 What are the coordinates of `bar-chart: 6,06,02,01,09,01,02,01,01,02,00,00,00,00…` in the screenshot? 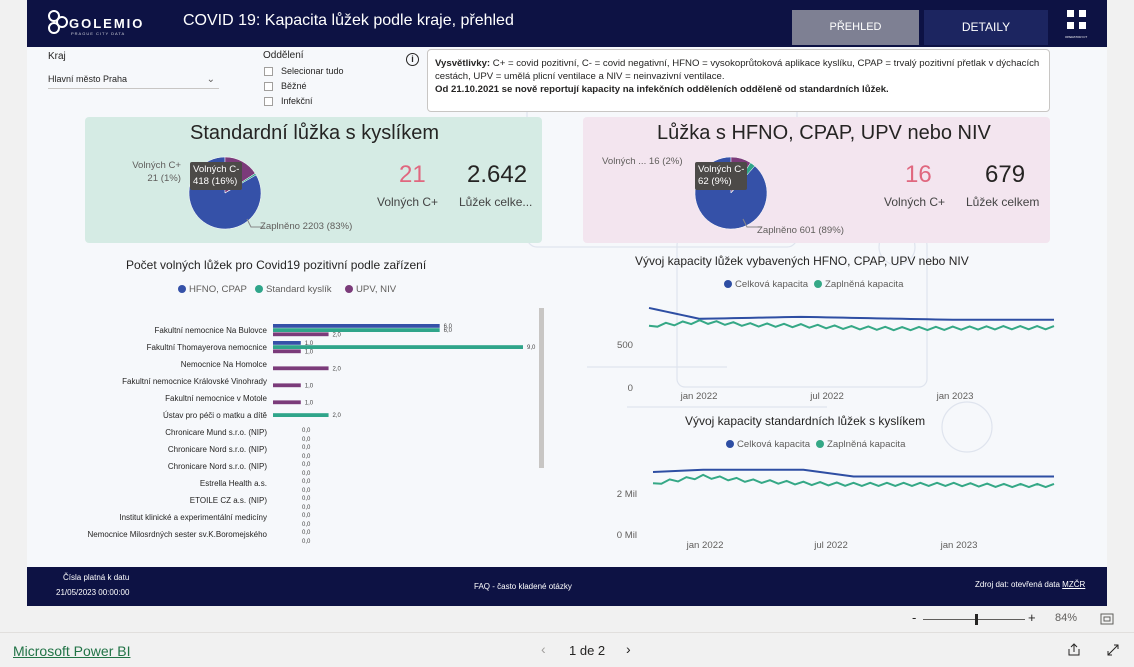 It's located at (402, 430).